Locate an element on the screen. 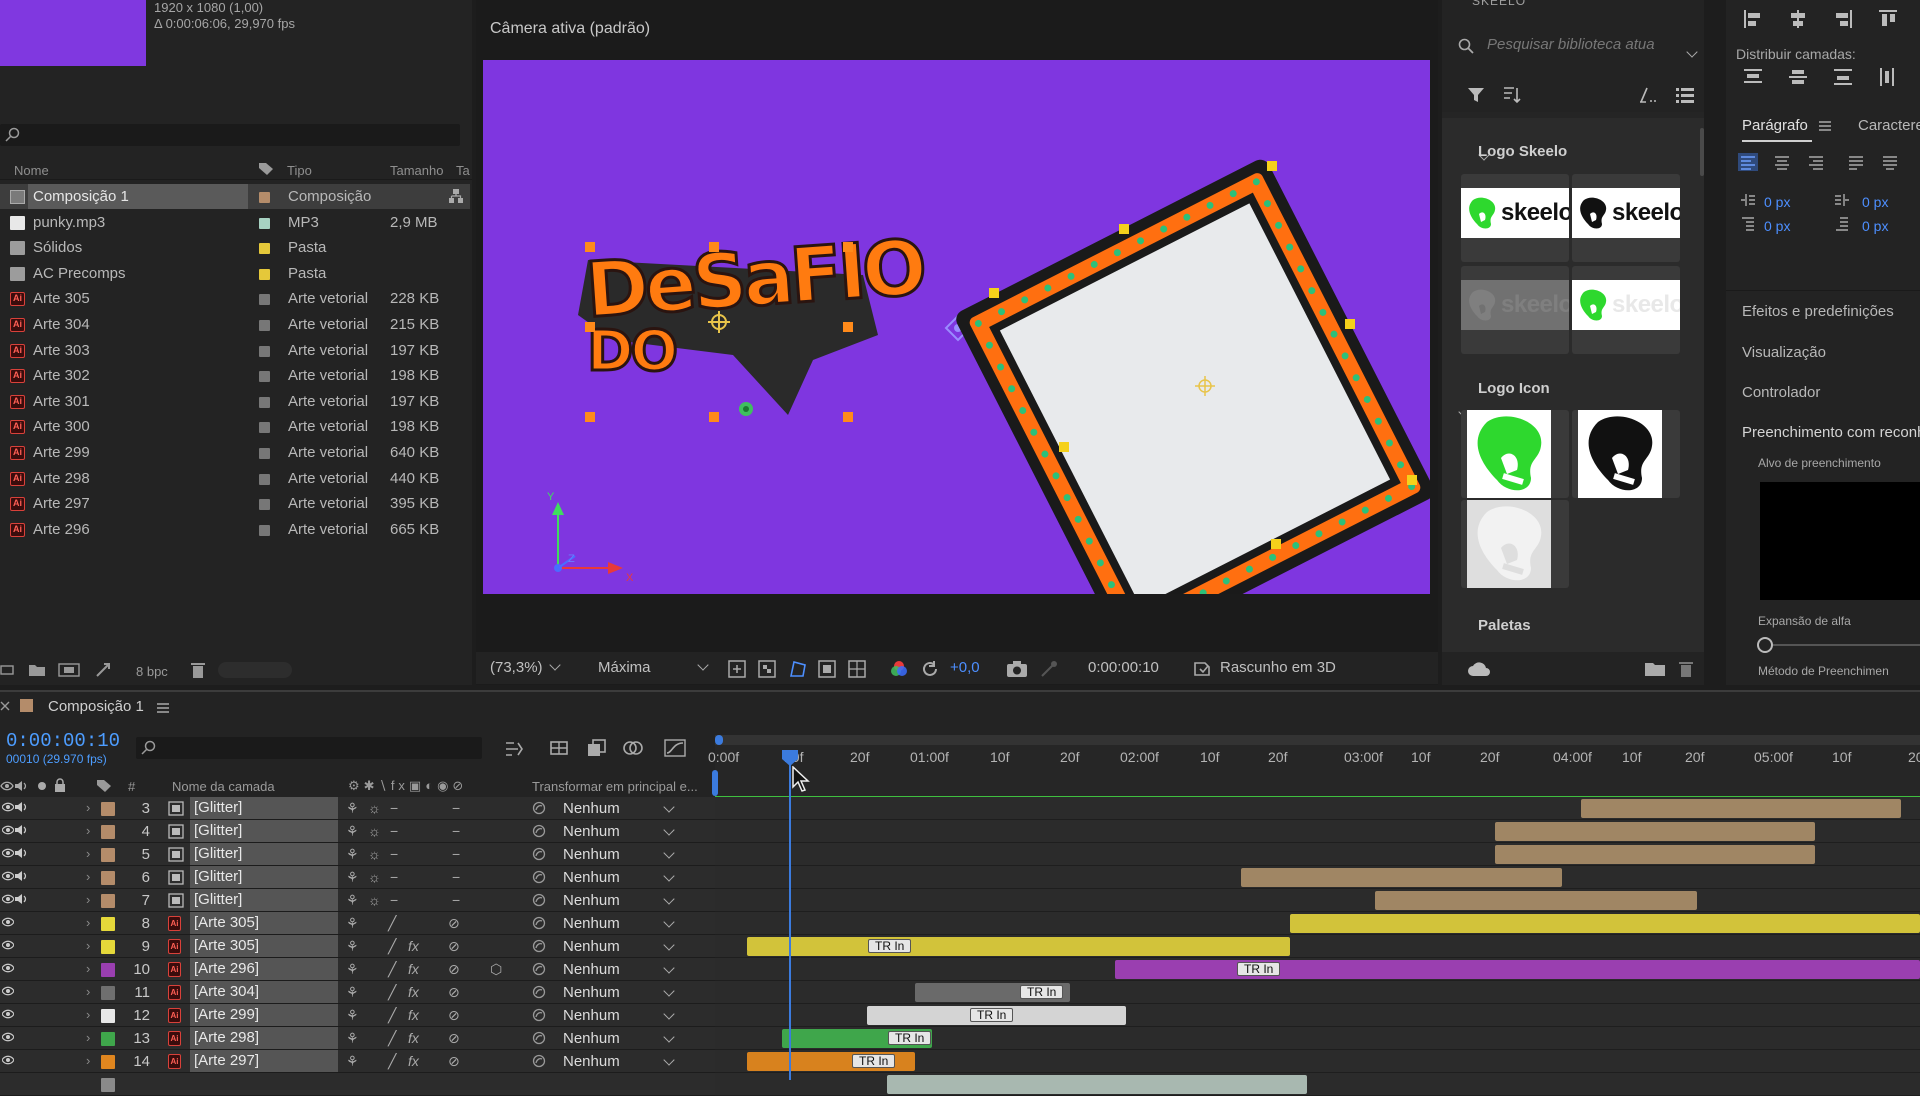  layer-duration-bar is located at coordinates (1741, 808).